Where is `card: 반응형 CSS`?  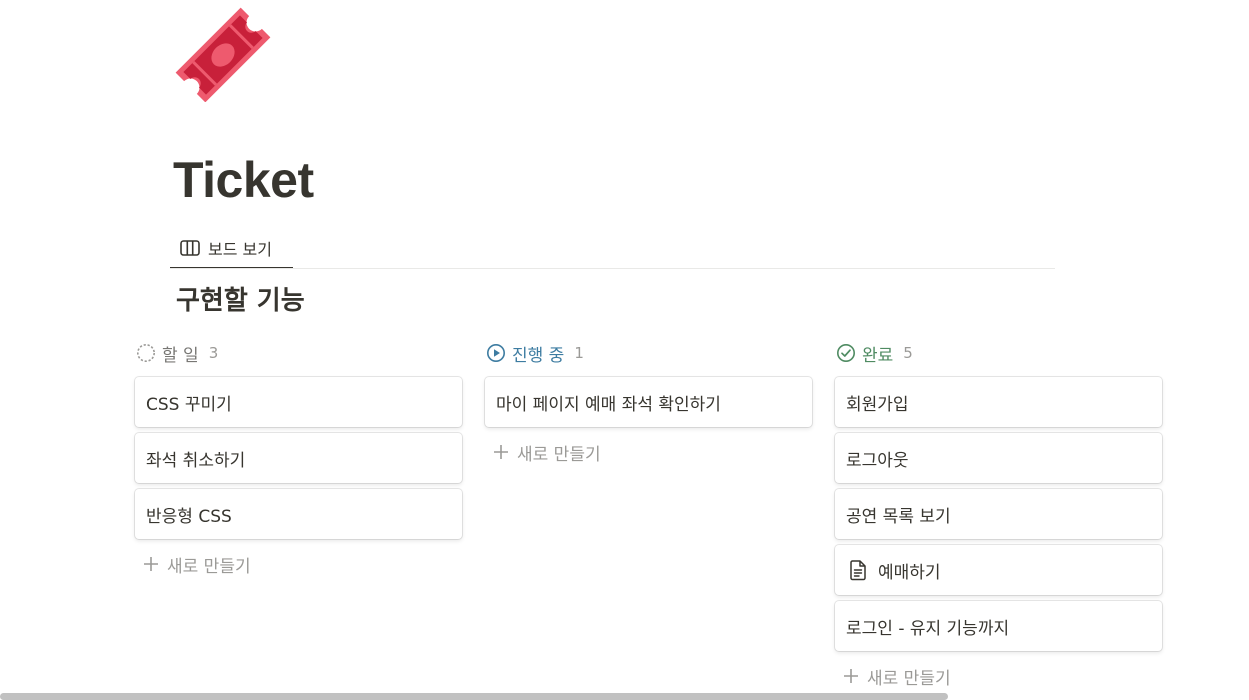
card: 반응형 CSS is located at coordinates (298, 514).